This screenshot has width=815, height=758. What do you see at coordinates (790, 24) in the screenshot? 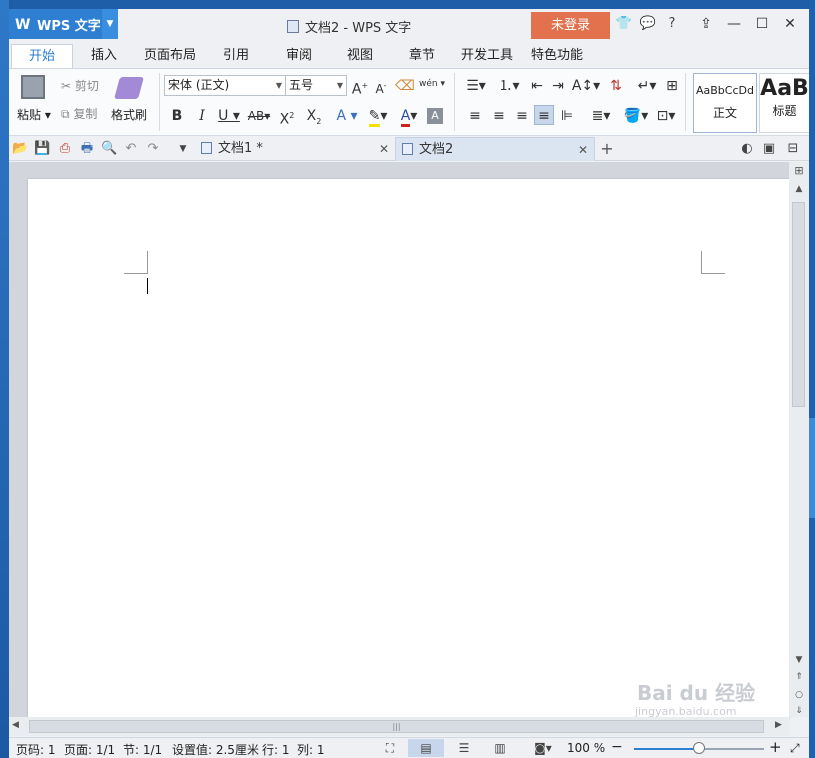
I see `close-button: ✕` at bounding box center [790, 24].